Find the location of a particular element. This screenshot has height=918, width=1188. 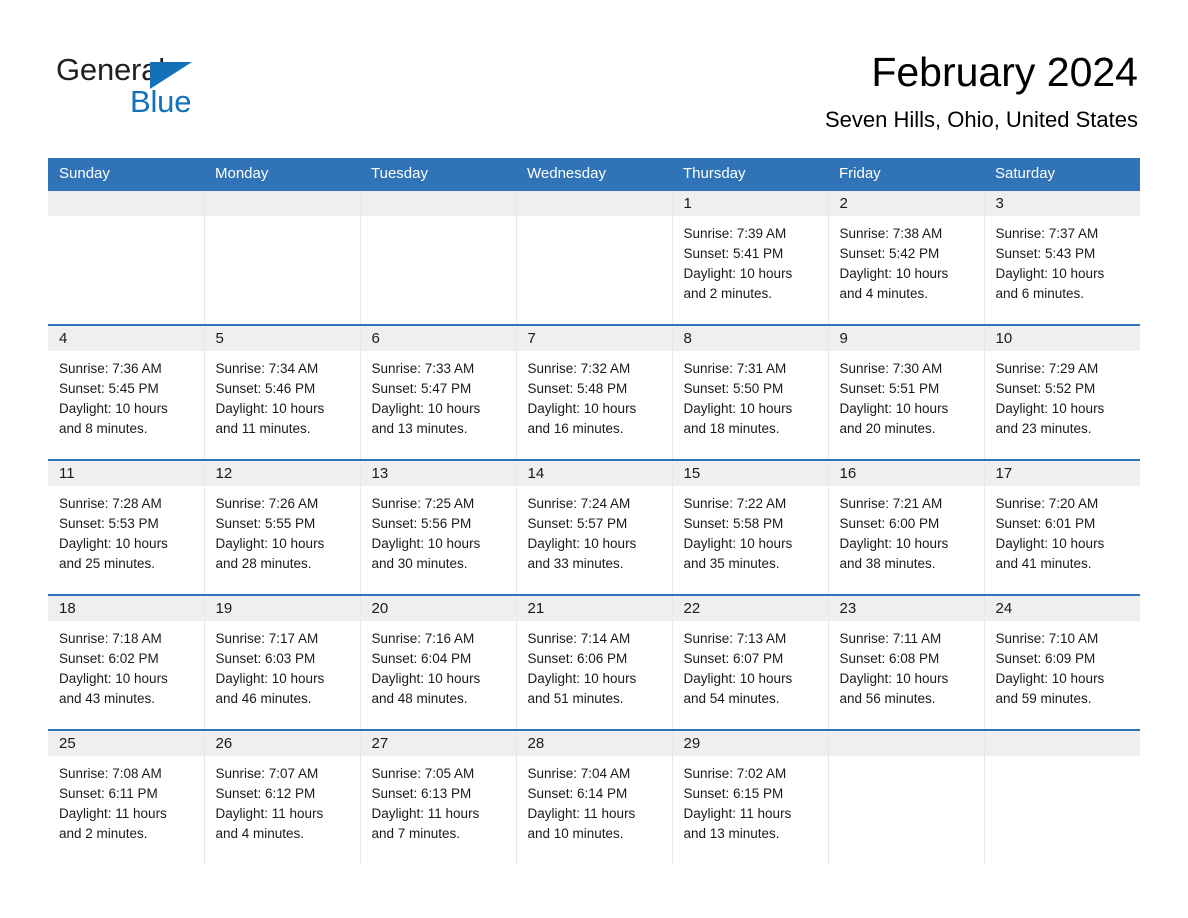

day-detail-line: Sunrise: 7:22 AM is located at coordinates (735, 503).